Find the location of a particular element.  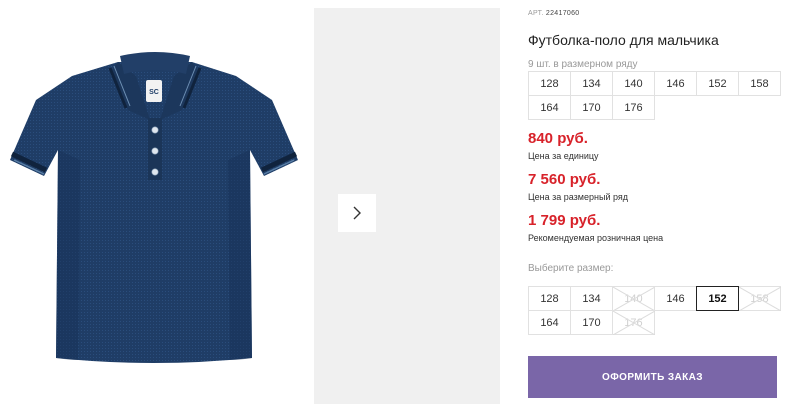

size-option-146: 146 is located at coordinates (675, 298).